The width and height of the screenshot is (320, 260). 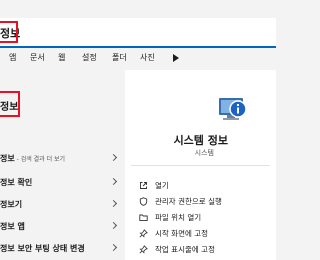 What do you see at coordinates (7, 158) in the screenshot?
I see `result-label: 정보` at bounding box center [7, 158].